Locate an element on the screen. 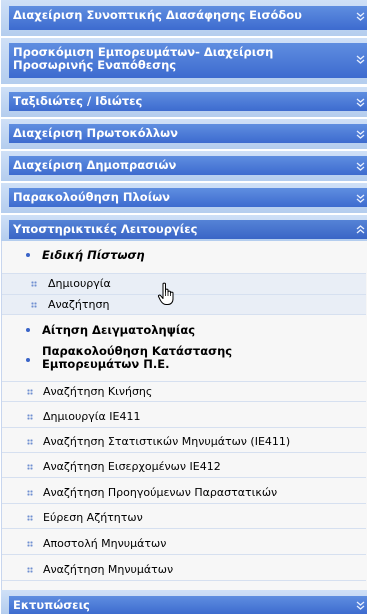 This screenshot has width=367, height=614. section-bar: Εκτυπώσεις is located at coordinates (188, 605).